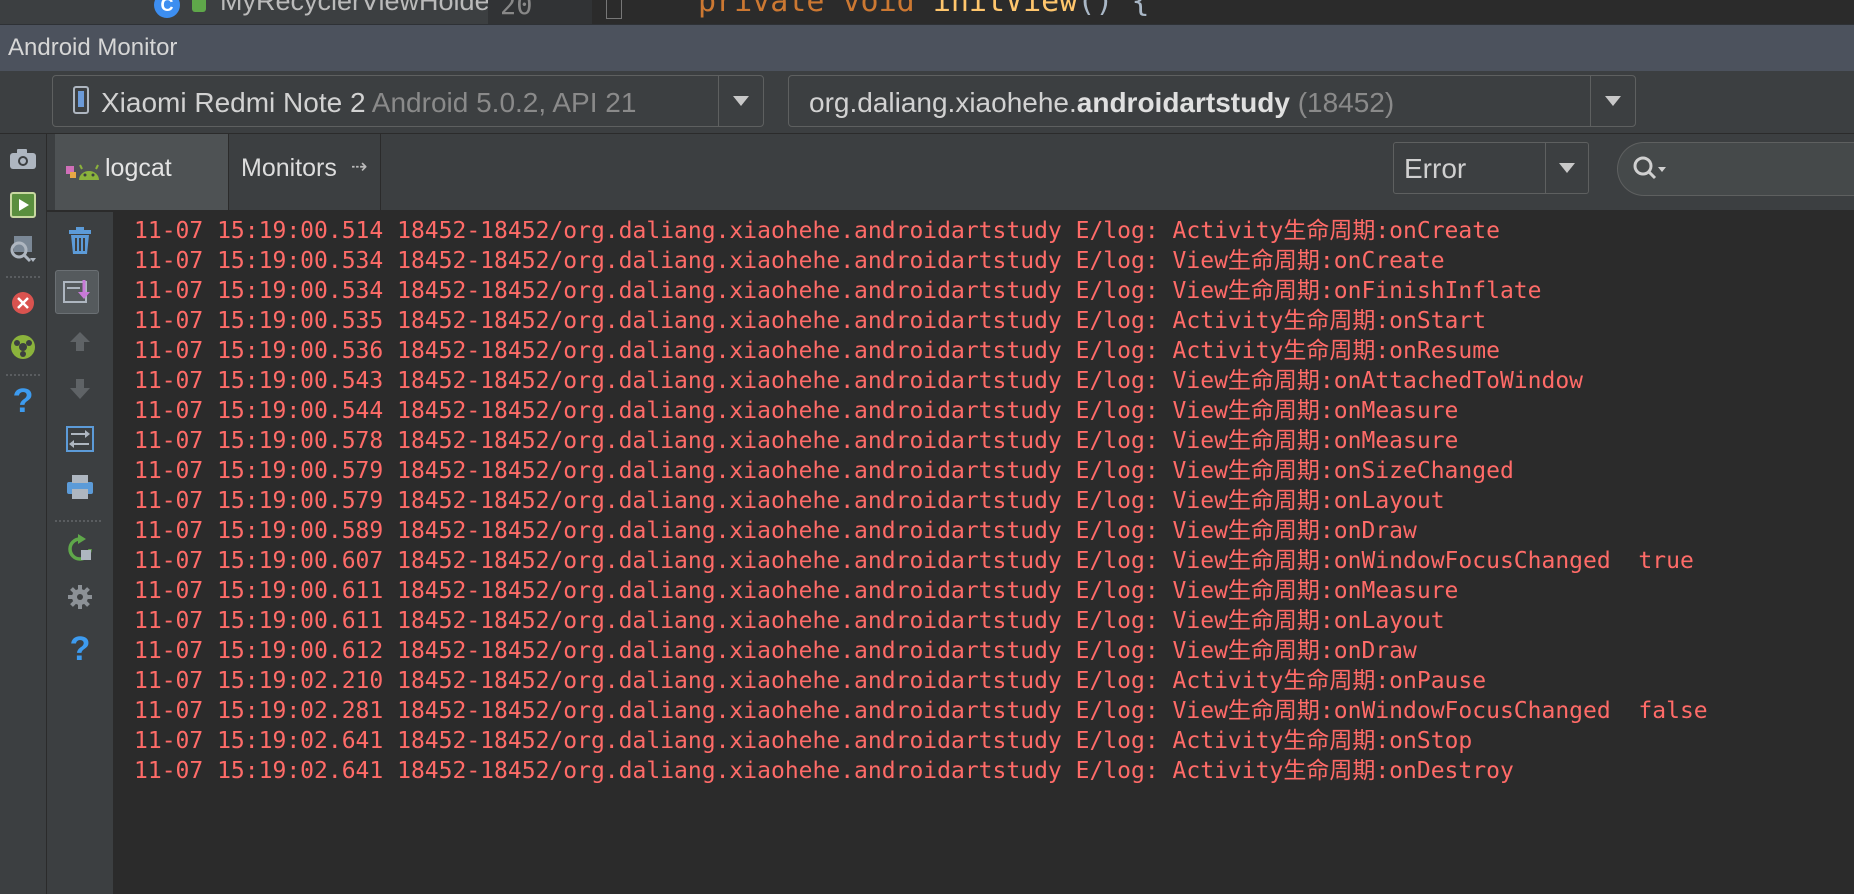 This screenshot has width=1854, height=894. I want to click on logcat-search-input, so click(1735, 169).